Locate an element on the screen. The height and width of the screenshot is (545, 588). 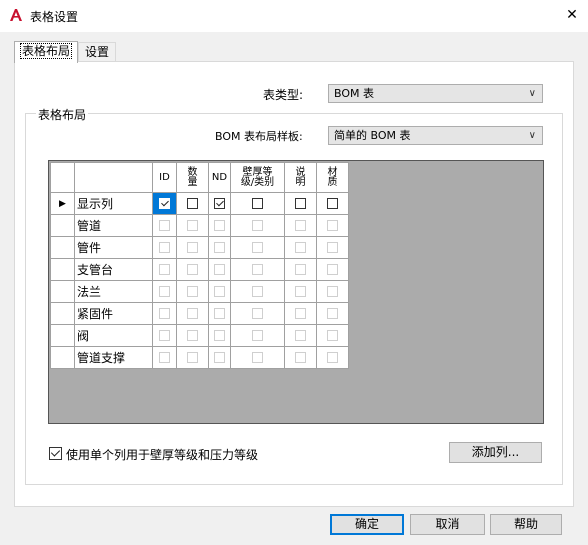
single-column-checkbox is located at coordinates (55, 453).